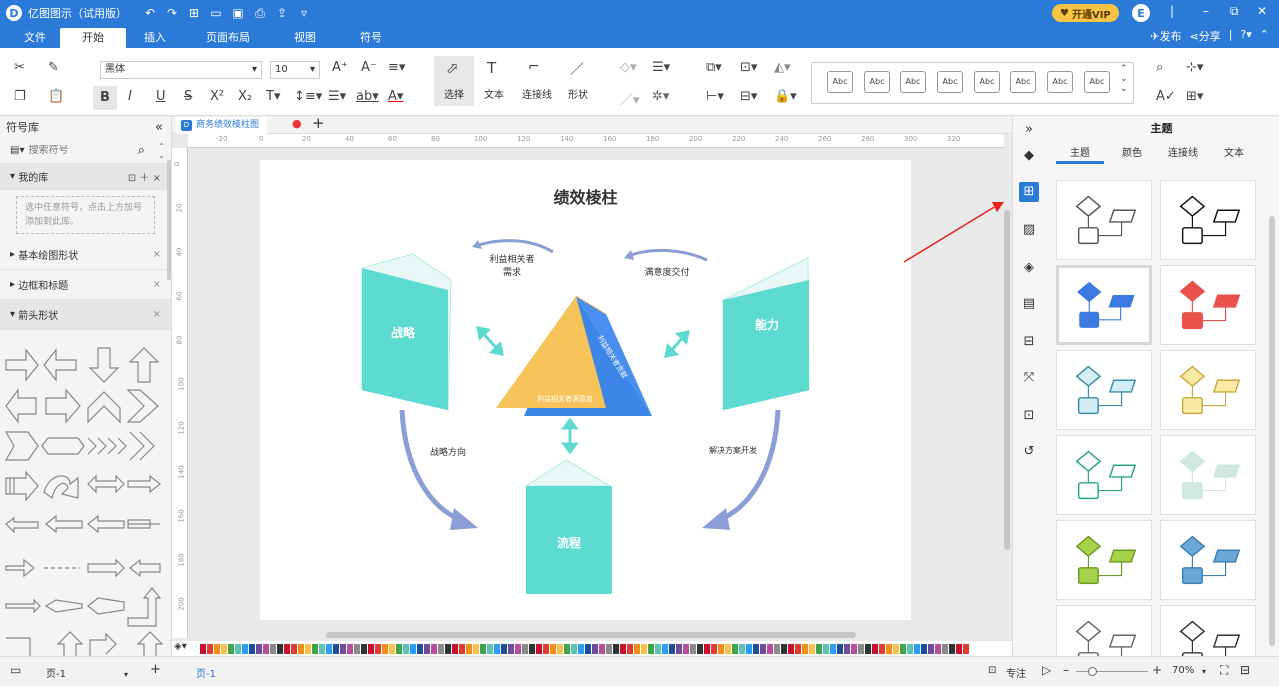 The image size is (1279, 687). I want to click on play-icon: ▷, so click(1046, 670).